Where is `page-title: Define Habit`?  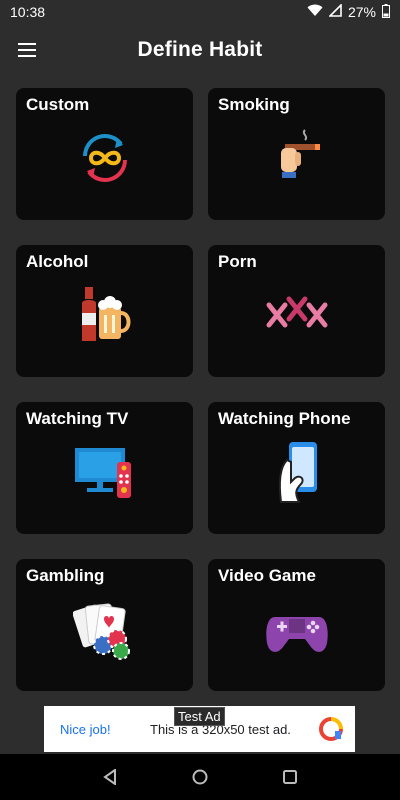 page-title: Define Habit is located at coordinates (200, 49).